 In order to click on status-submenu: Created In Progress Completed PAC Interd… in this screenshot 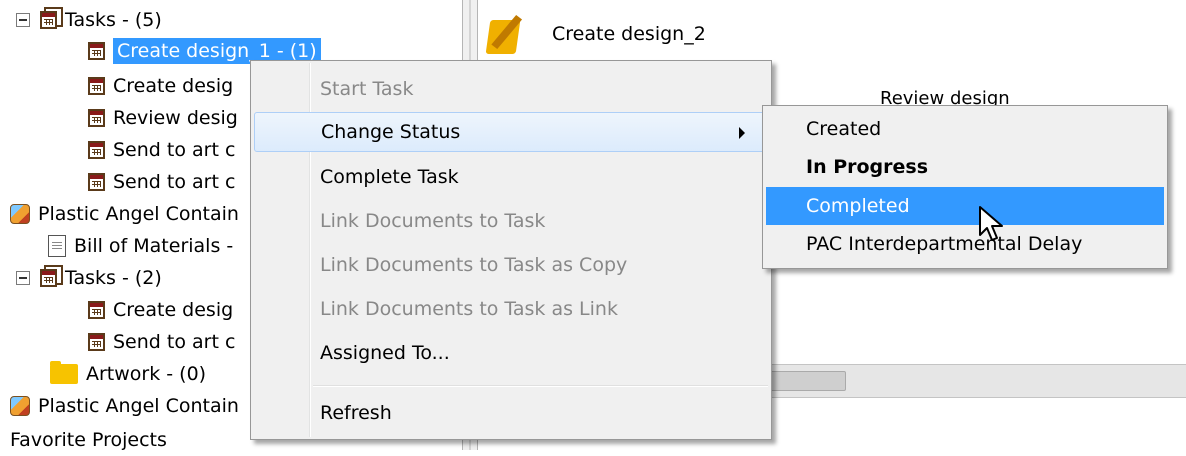, I will do `click(965, 187)`.